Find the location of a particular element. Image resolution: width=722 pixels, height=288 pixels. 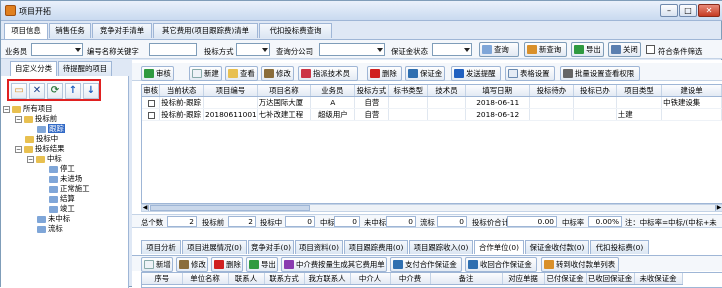

col-header: 投标已办 is located at coordinates (595, 91).